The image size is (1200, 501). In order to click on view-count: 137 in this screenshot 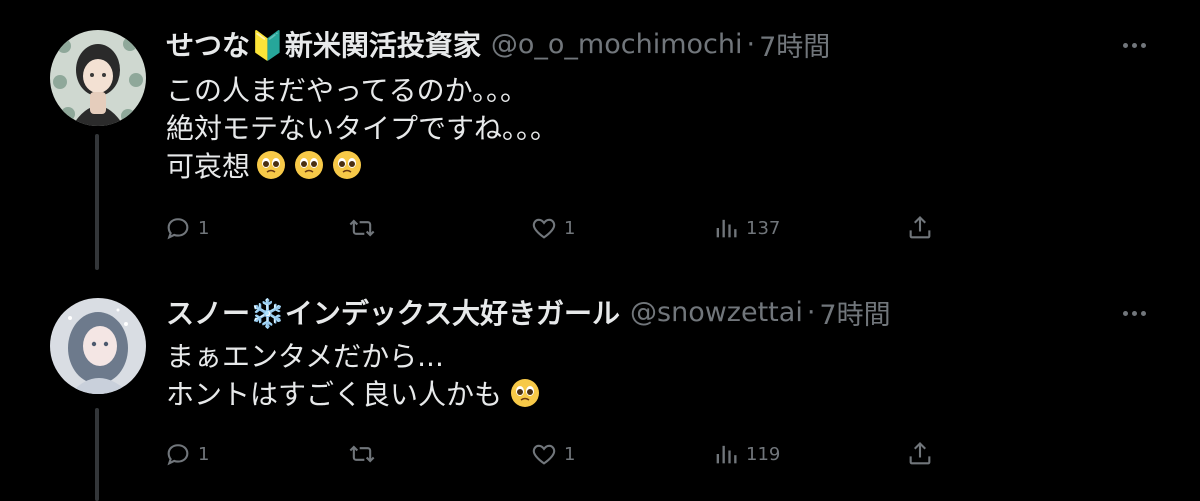, I will do `click(763, 228)`.